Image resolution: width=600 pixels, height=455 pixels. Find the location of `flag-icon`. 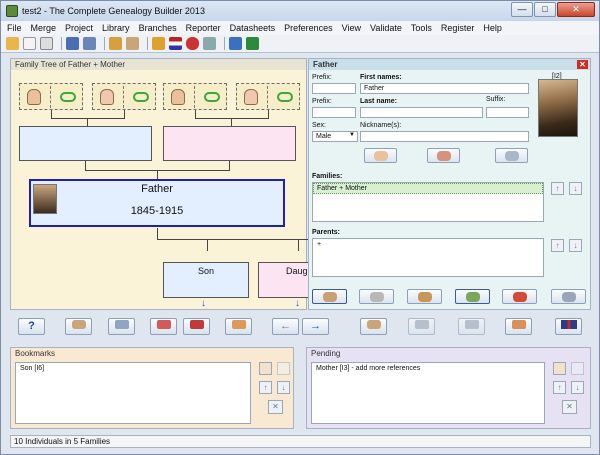

flag-icon is located at coordinates (175, 43).